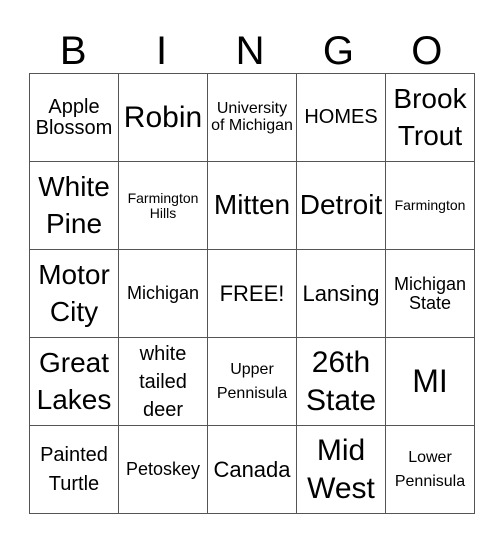 Image resolution: width=500 pixels, height=544 pixels. I want to click on bingo-cell: Lansing, so click(341, 293).